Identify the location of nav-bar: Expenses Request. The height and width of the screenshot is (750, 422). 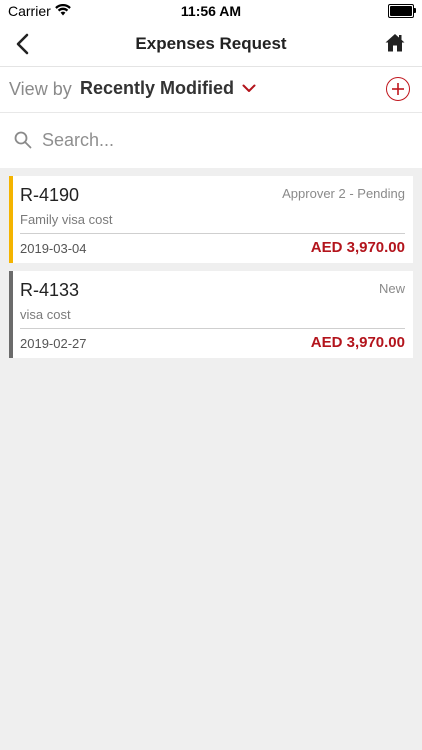
(211, 44).